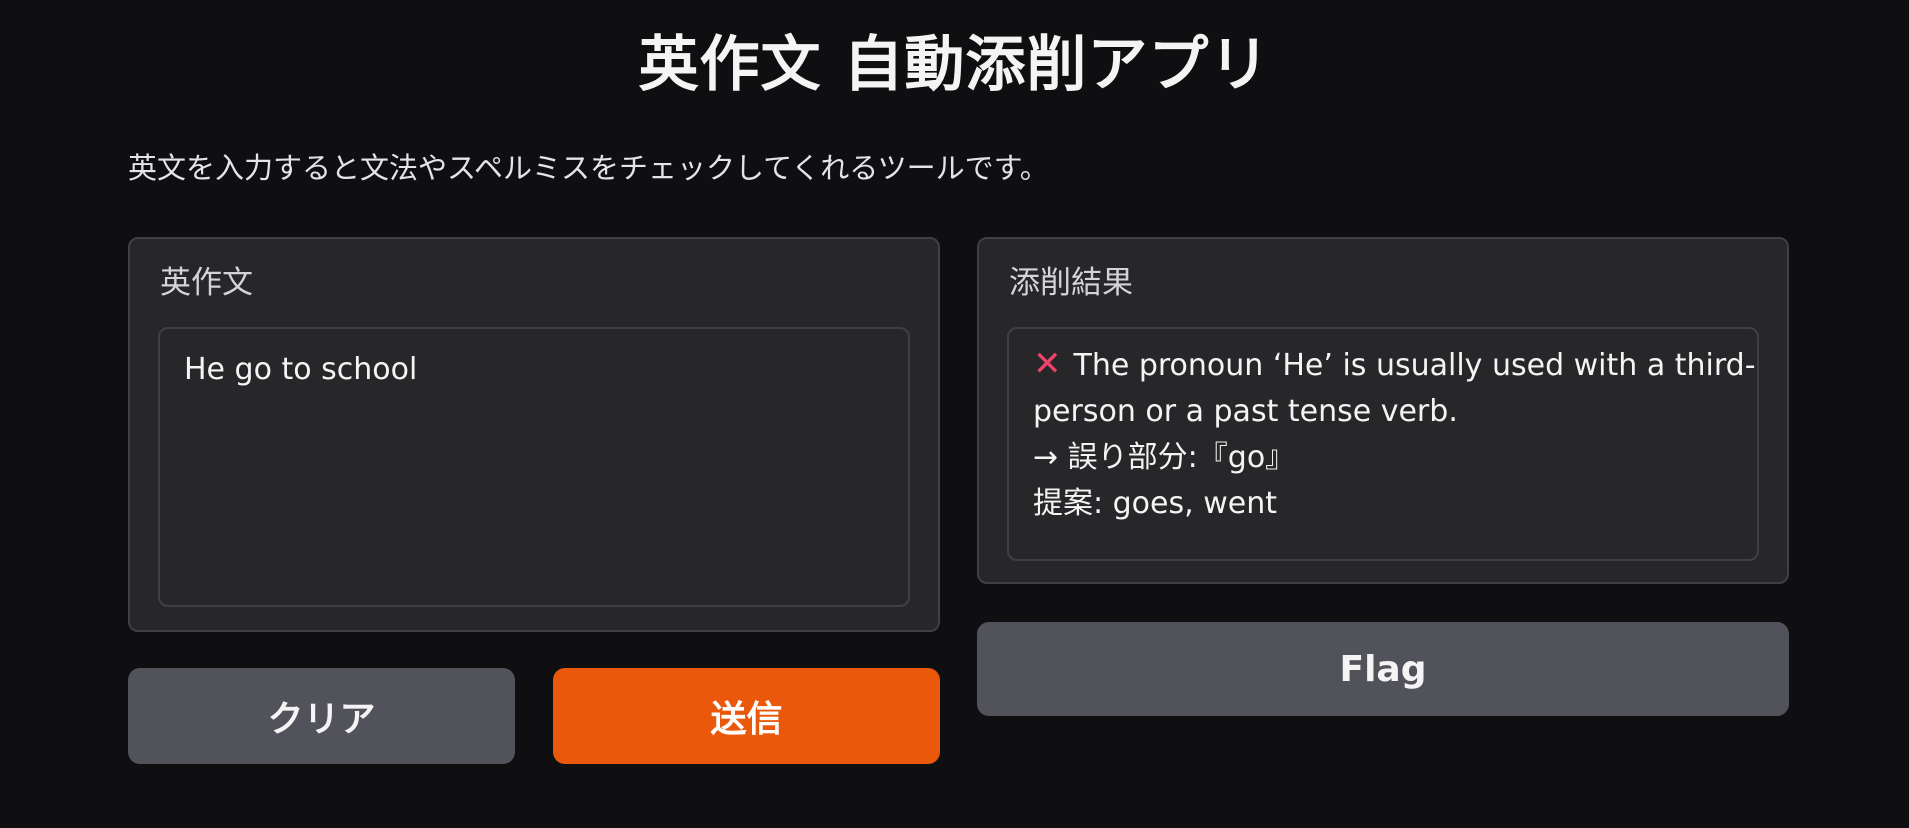 This screenshot has height=828, width=1909. What do you see at coordinates (1047, 364) in the screenshot?
I see `cross-mark-icon: ✕` at bounding box center [1047, 364].